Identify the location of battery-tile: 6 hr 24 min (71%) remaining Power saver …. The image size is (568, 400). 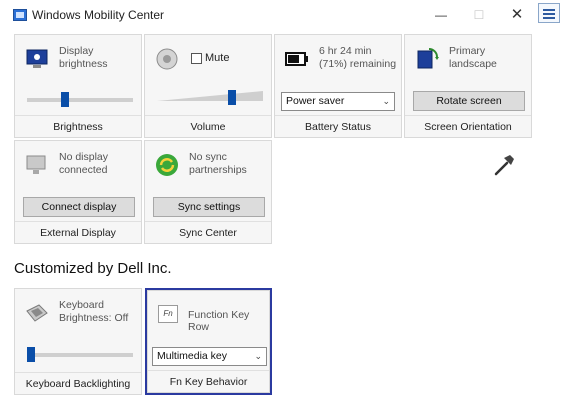
(338, 86).